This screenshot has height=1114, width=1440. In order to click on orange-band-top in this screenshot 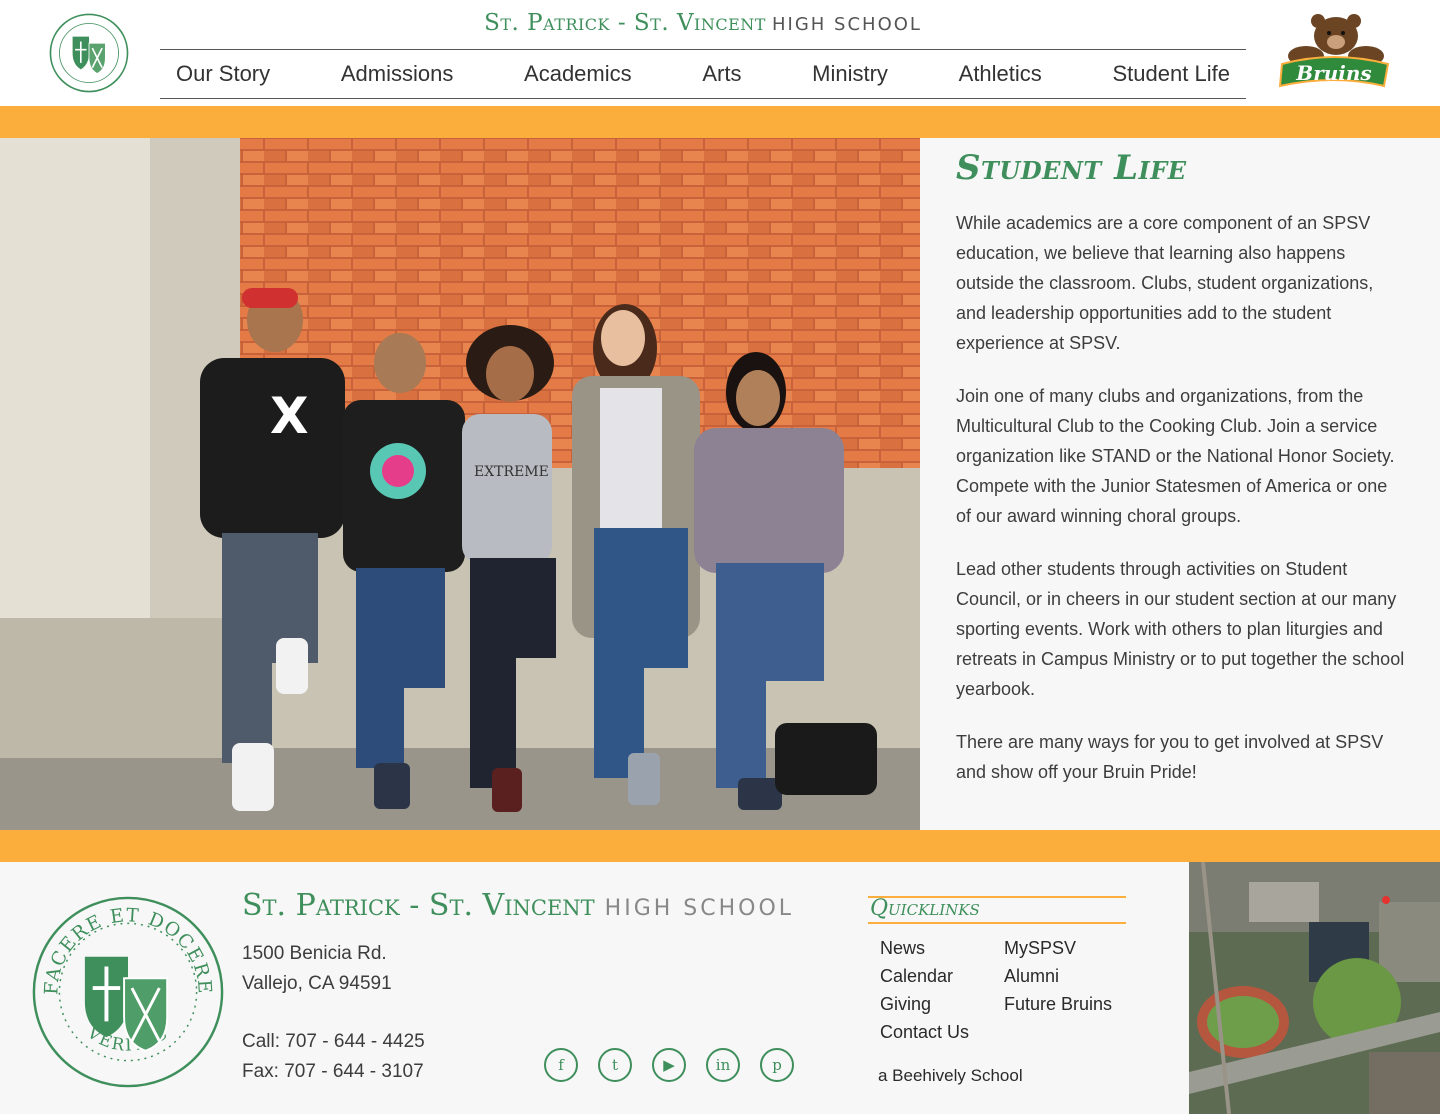, I will do `click(720, 122)`.